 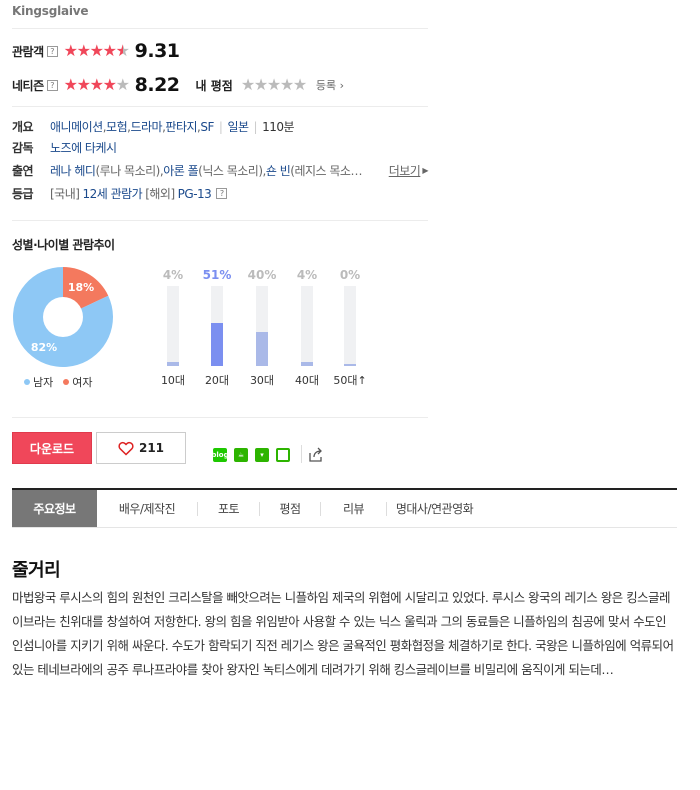 I want to click on genre-link: 모험, so click(x=117, y=126).